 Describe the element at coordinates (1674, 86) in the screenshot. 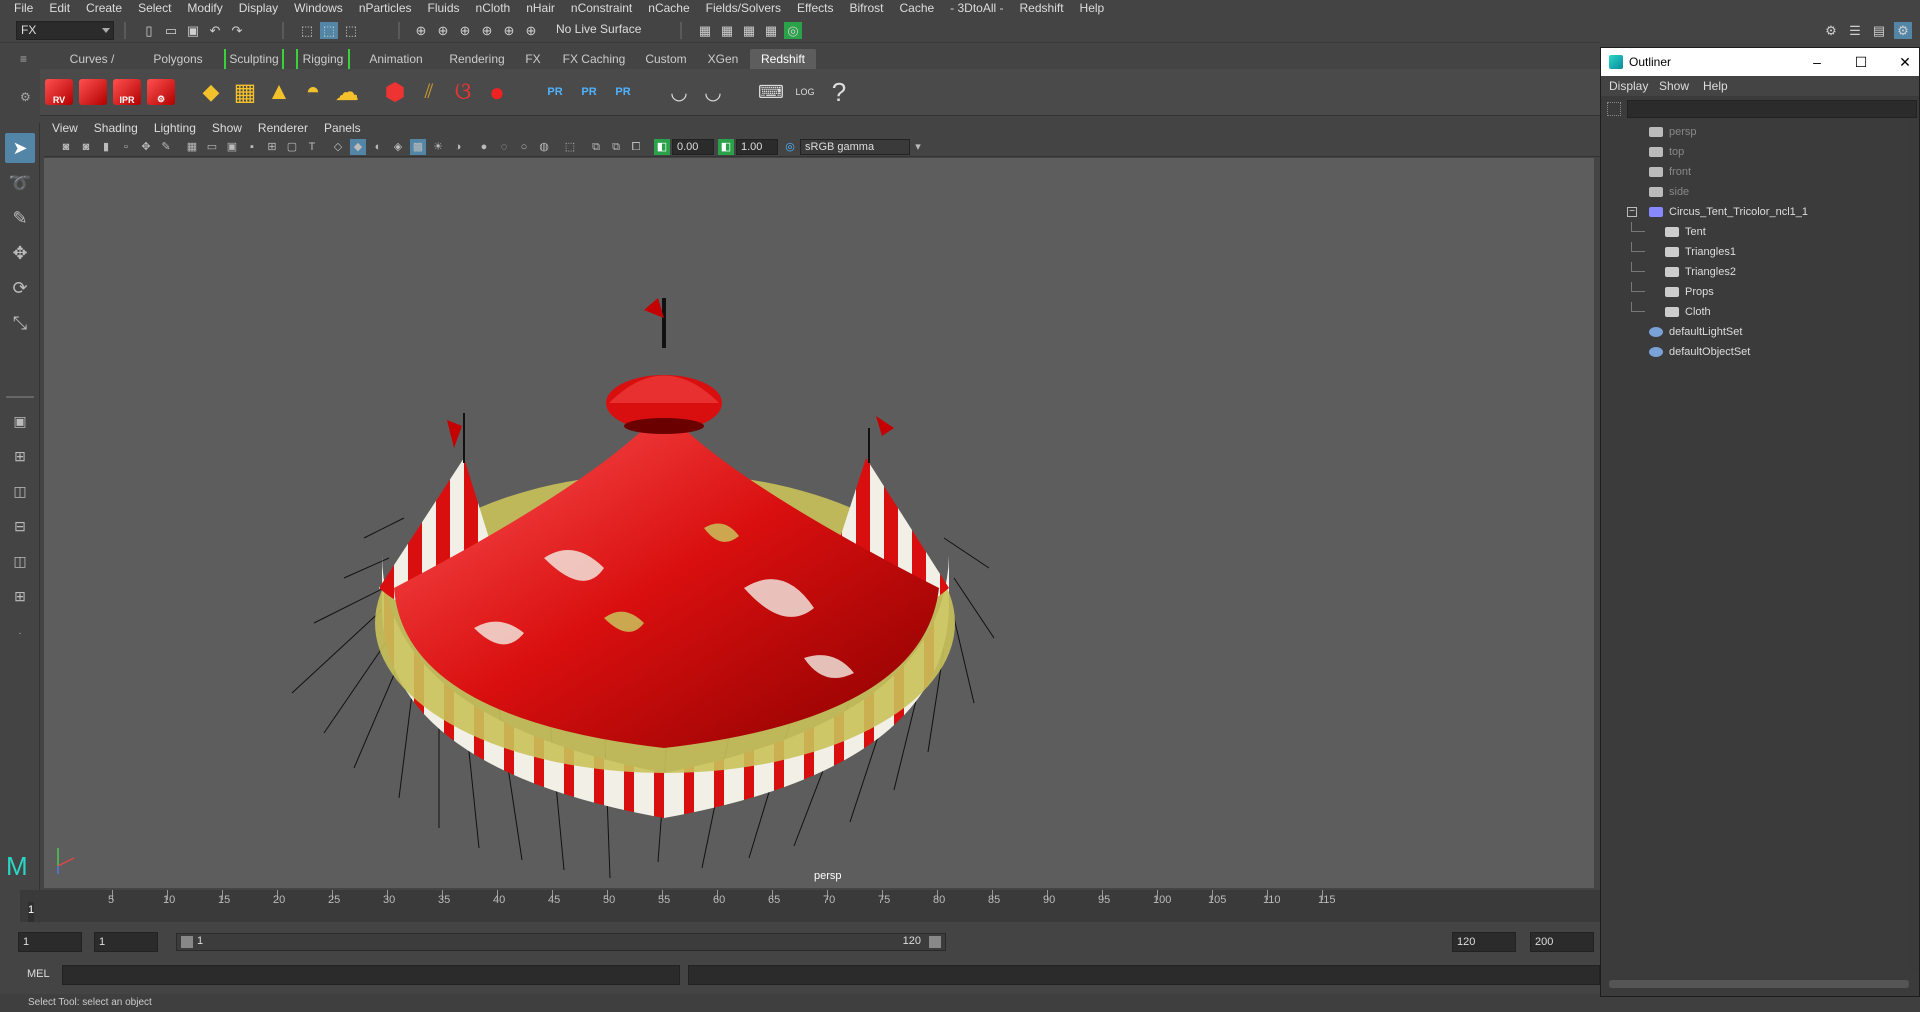

I see `outliner-menu-show: Show` at that location.